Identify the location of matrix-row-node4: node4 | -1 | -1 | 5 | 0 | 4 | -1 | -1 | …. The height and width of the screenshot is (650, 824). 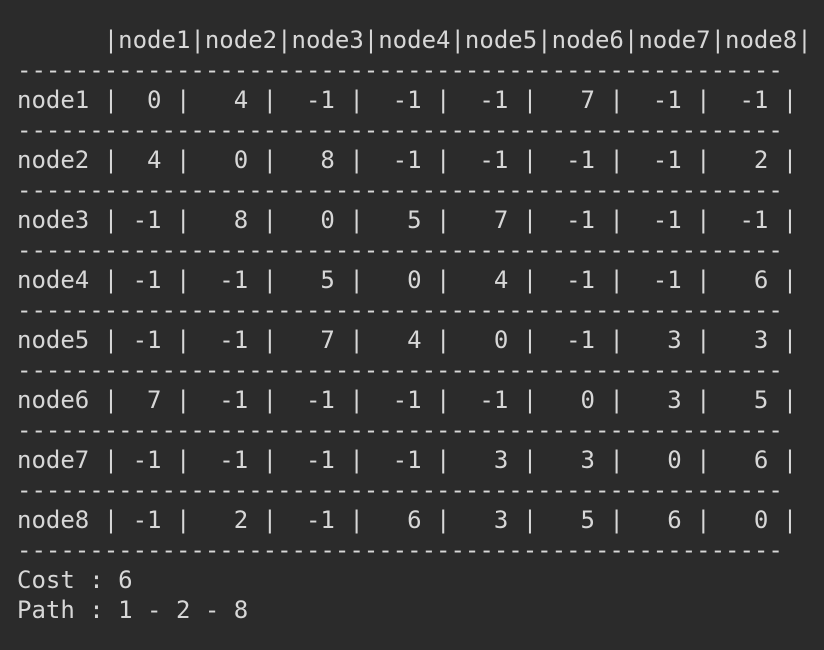
(407, 280).